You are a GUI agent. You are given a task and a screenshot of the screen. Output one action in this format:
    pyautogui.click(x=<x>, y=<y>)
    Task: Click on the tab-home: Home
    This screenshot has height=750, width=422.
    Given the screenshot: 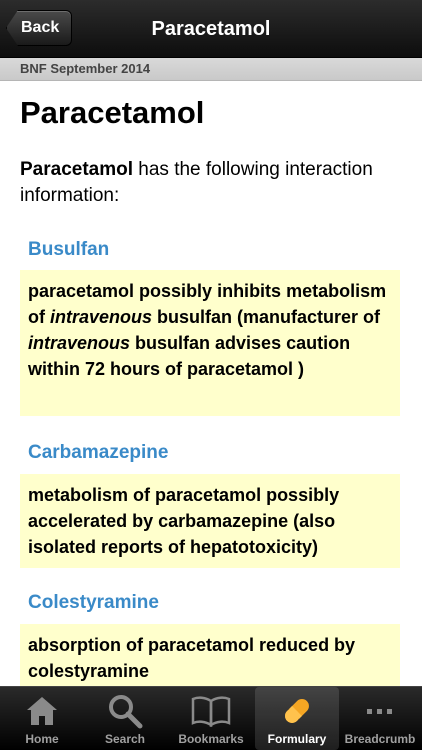 What is the action you would take?
    pyautogui.click(x=42, y=718)
    